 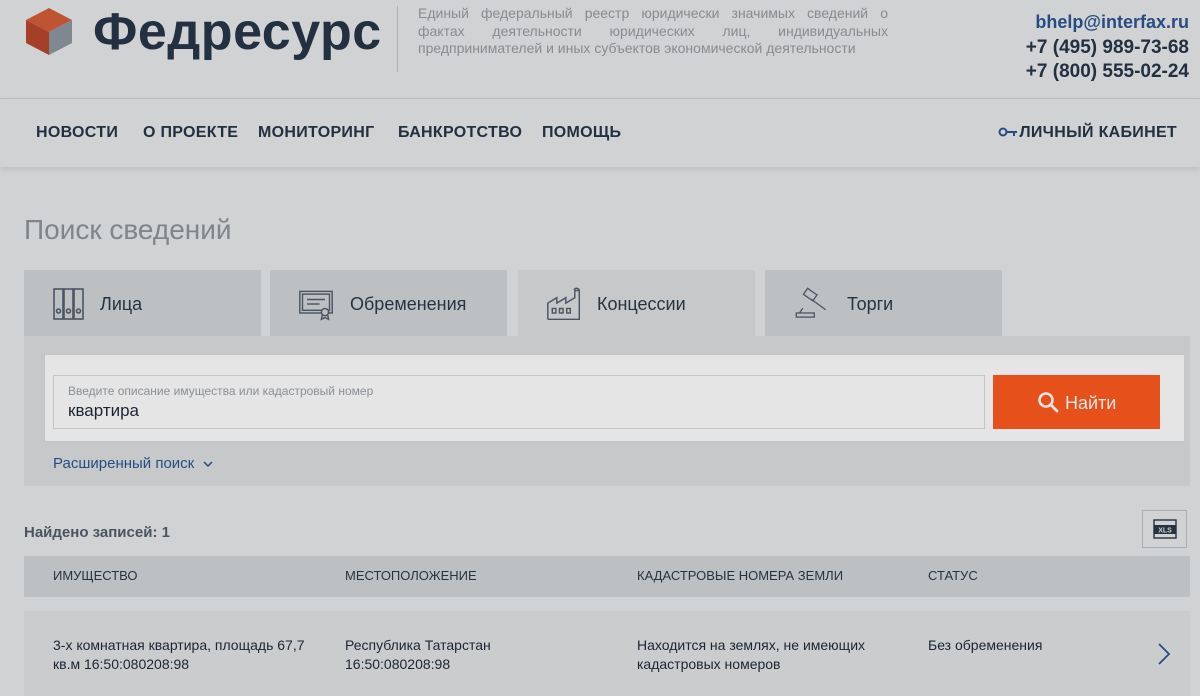 What do you see at coordinates (1107, 47) in the screenshot?
I see `contact-phone-1: +7 (495) 989-73-68` at bounding box center [1107, 47].